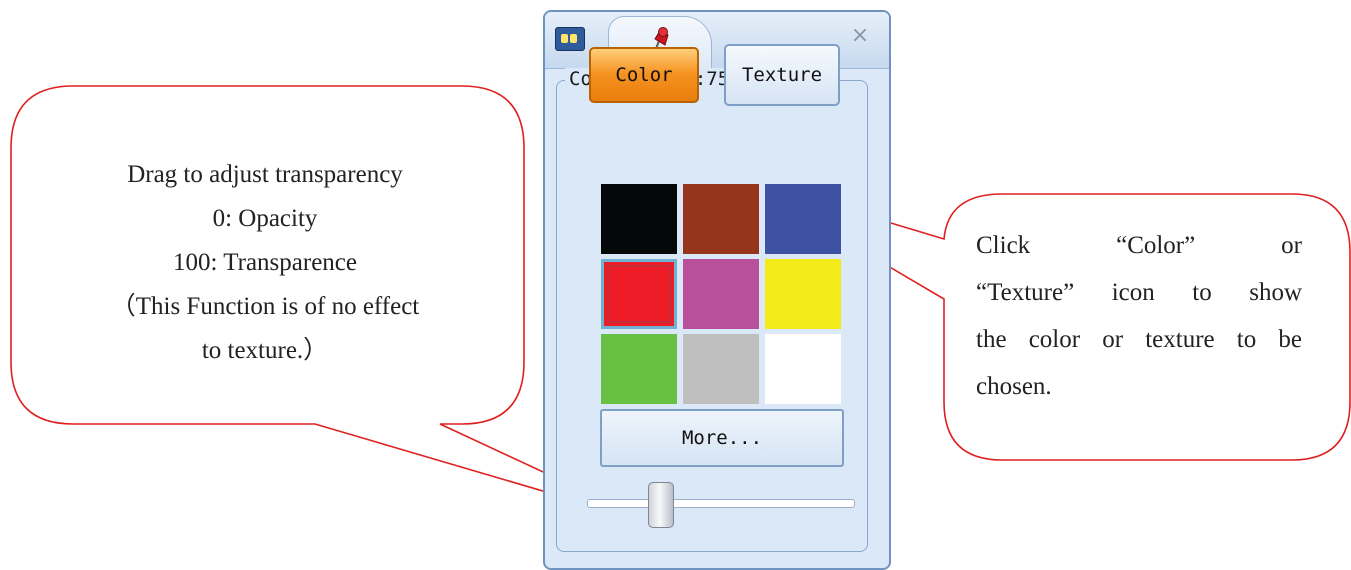 Image resolution: width=1351 pixels, height=570 pixels. What do you see at coordinates (803, 294) in the screenshot?
I see `swatch-yellow` at bounding box center [803, 294].